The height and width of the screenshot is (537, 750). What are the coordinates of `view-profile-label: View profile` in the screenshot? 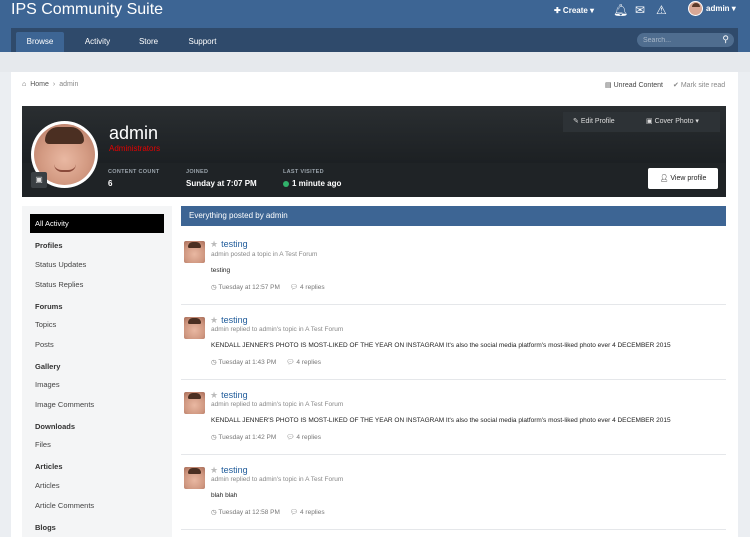 It's located at (688, 178).